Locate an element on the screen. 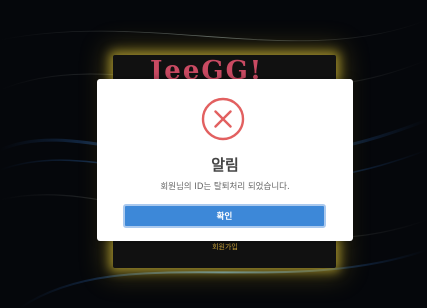 The height and width of the screenshot is (308, 427). alert-message: 회원님의 ID는 탈퇴처리 되었습니다. is located at coordinates (225, 187).